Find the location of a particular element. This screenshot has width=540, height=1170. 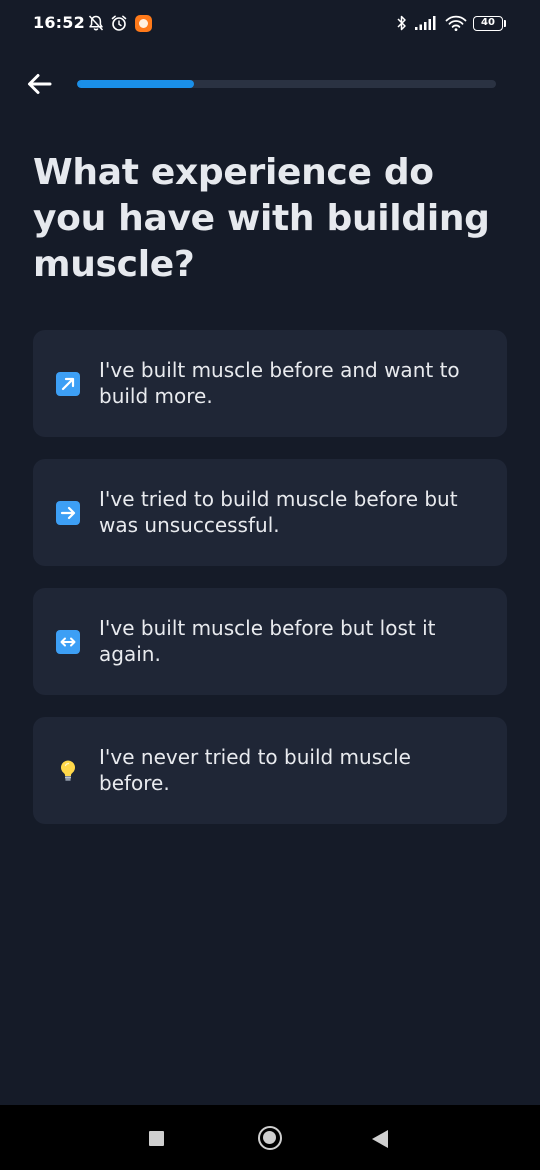

arrow-up-right-emoji is located at coordinates (68, 384).